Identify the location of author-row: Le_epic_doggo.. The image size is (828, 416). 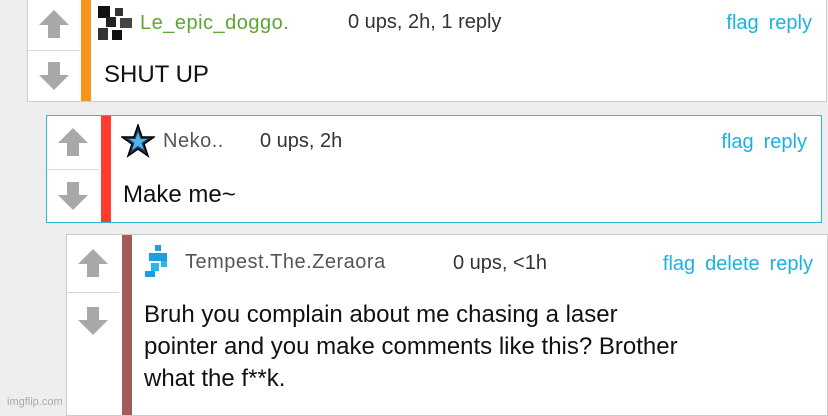
(193, 23).